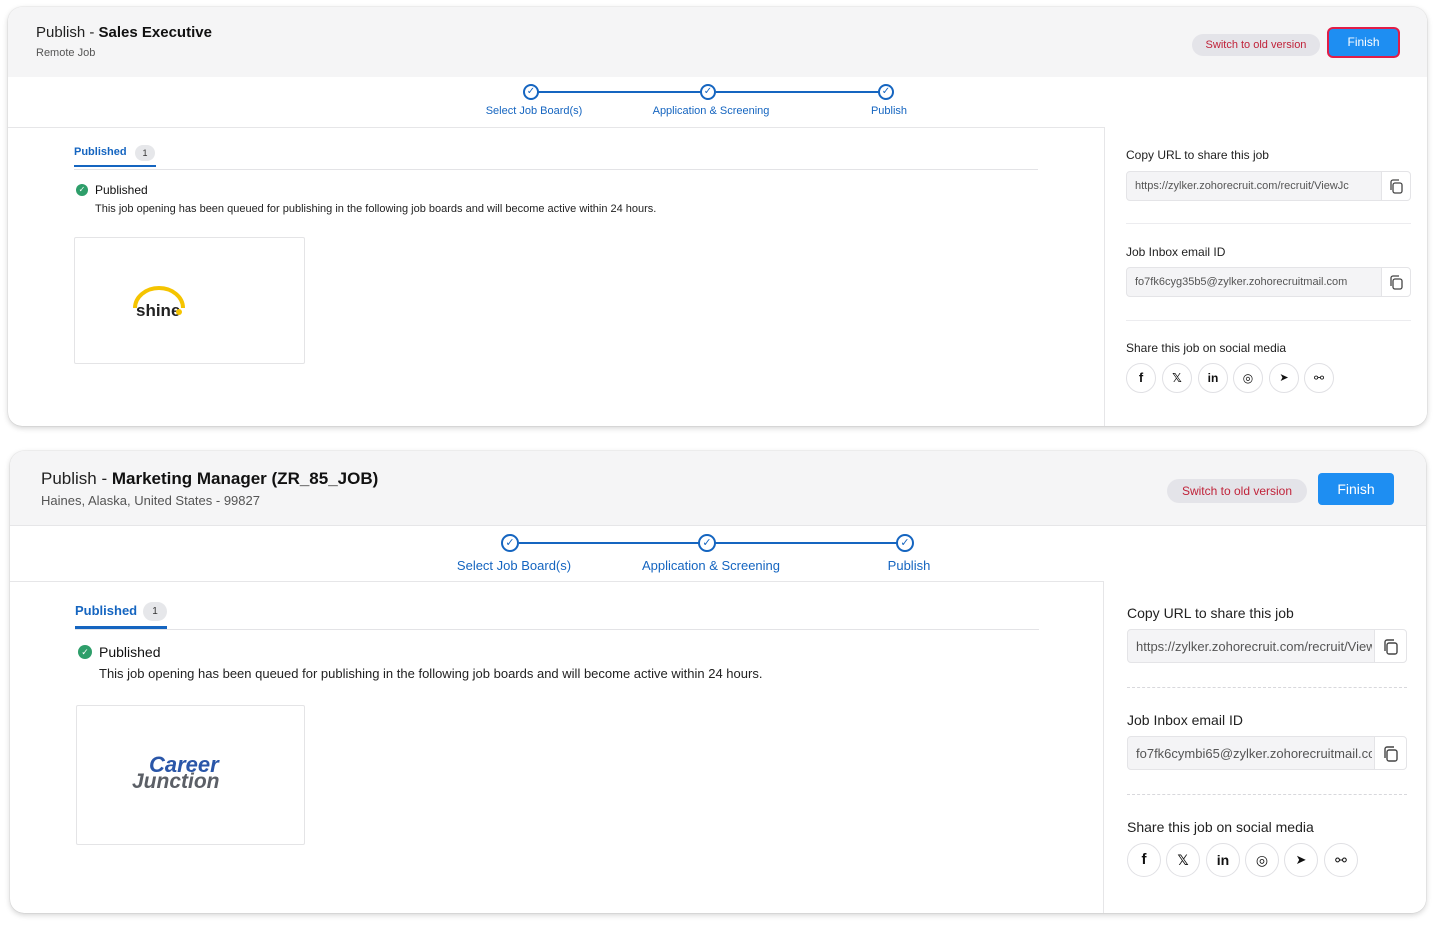 The width and height of the screenshot is (1439, 928). Describe the element at coordinates (176, 781) in the screenshot. I see `logo-junction-text: Junction` at that location.